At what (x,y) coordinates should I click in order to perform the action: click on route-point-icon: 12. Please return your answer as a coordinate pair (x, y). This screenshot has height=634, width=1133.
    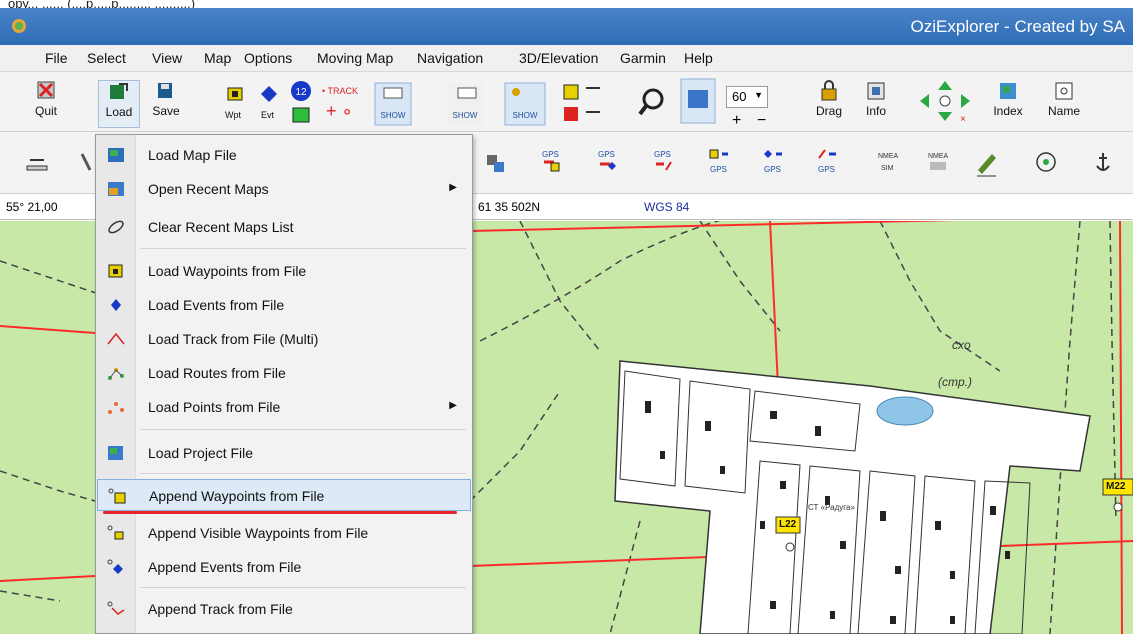
    Looking at the image, I should click on (301, 91).